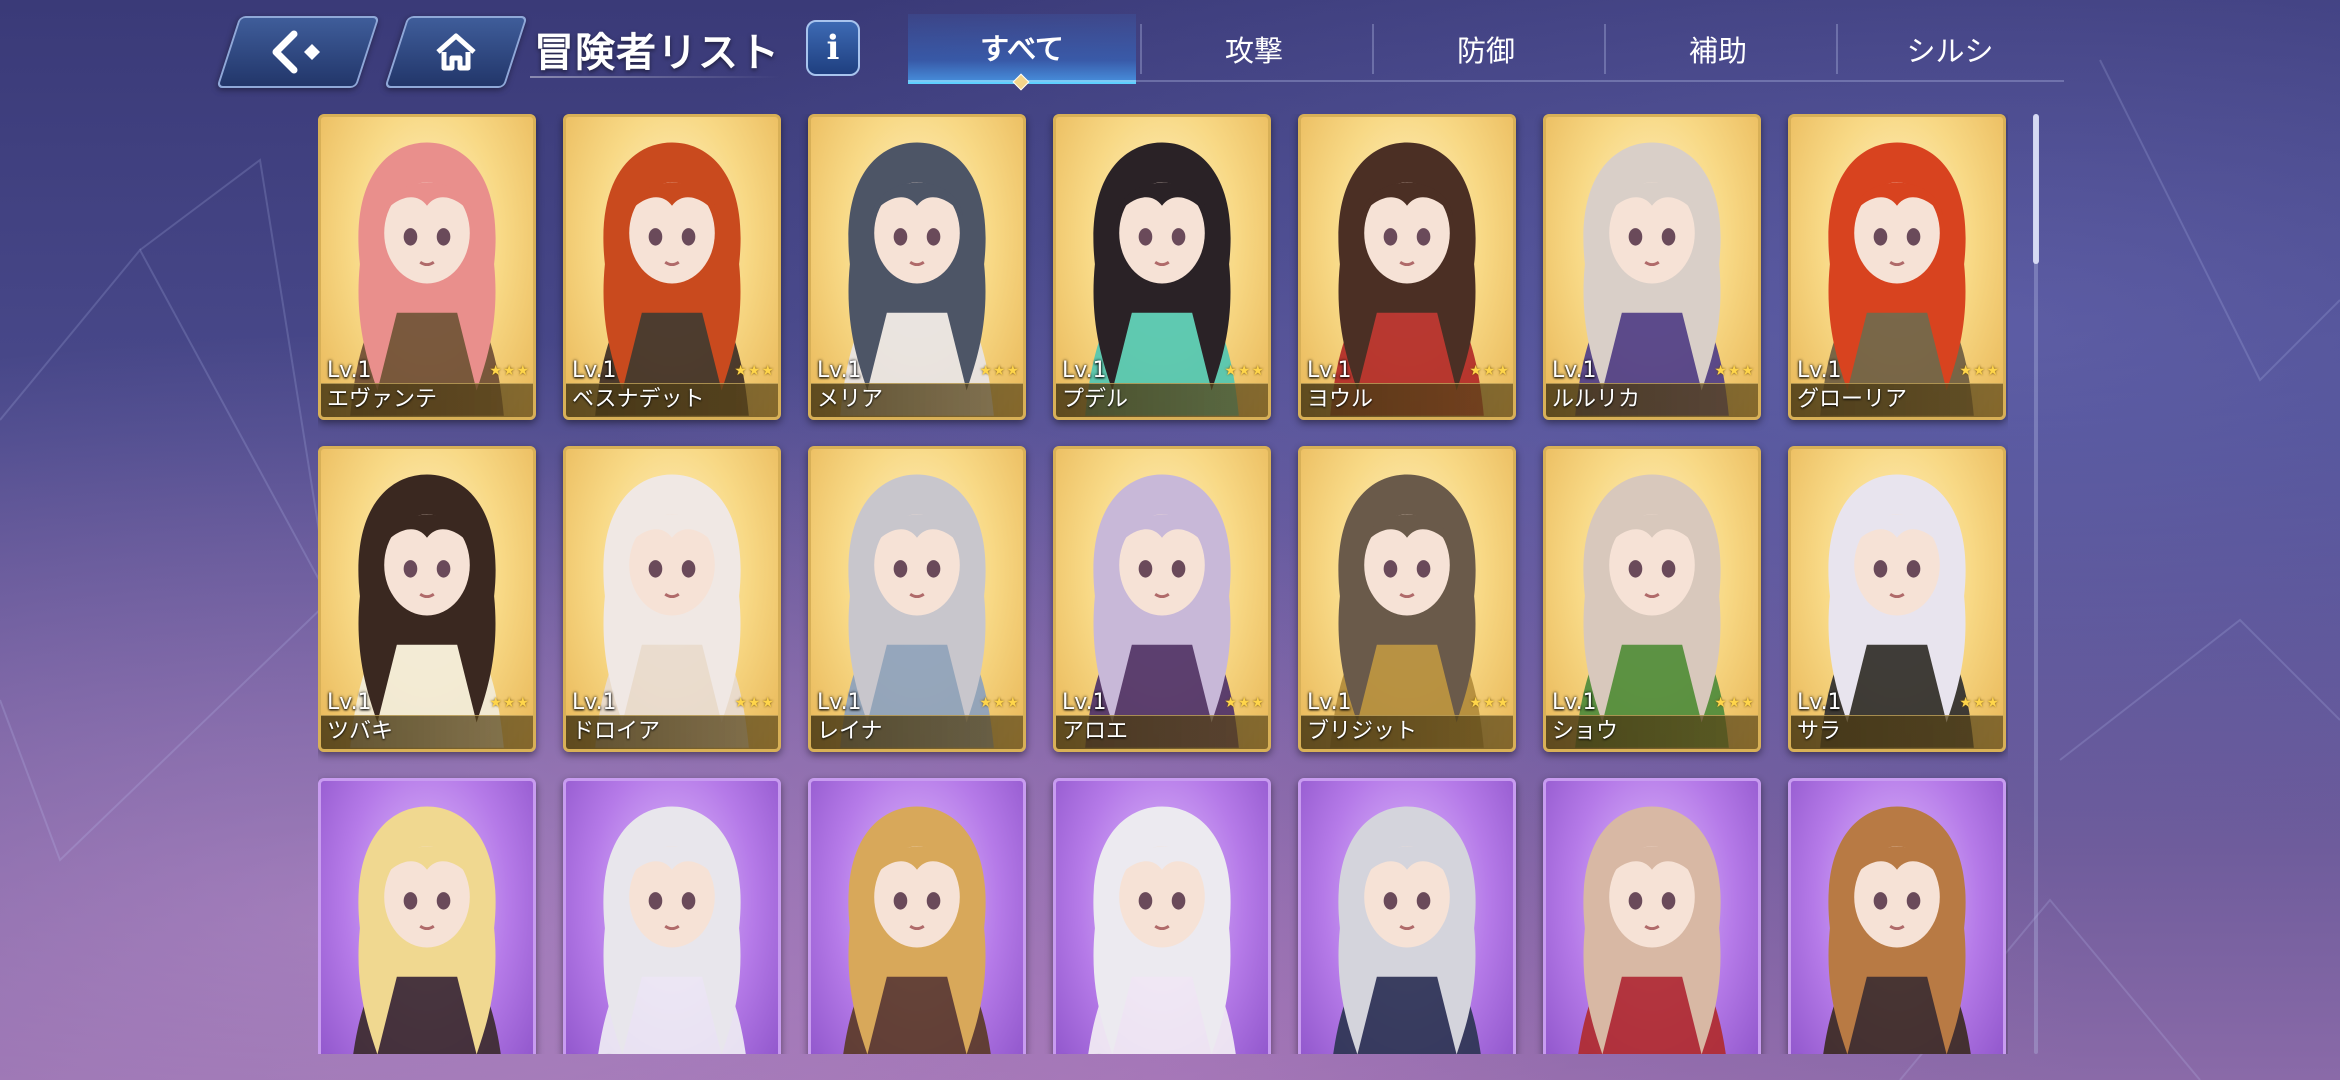  What do you see at coordinates (833, 48) in the screenshot?
I see `info-button: i` at bounding box center [833, 48].